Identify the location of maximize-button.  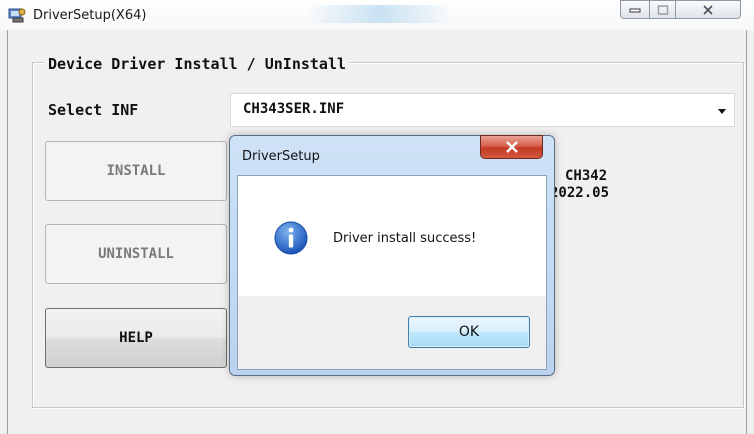
(662, 9).